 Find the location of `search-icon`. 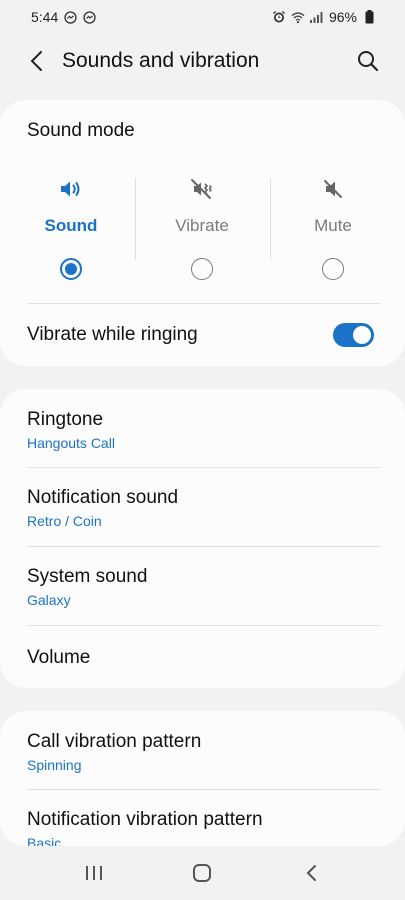

search-icon is located at coordinates (368, 61).